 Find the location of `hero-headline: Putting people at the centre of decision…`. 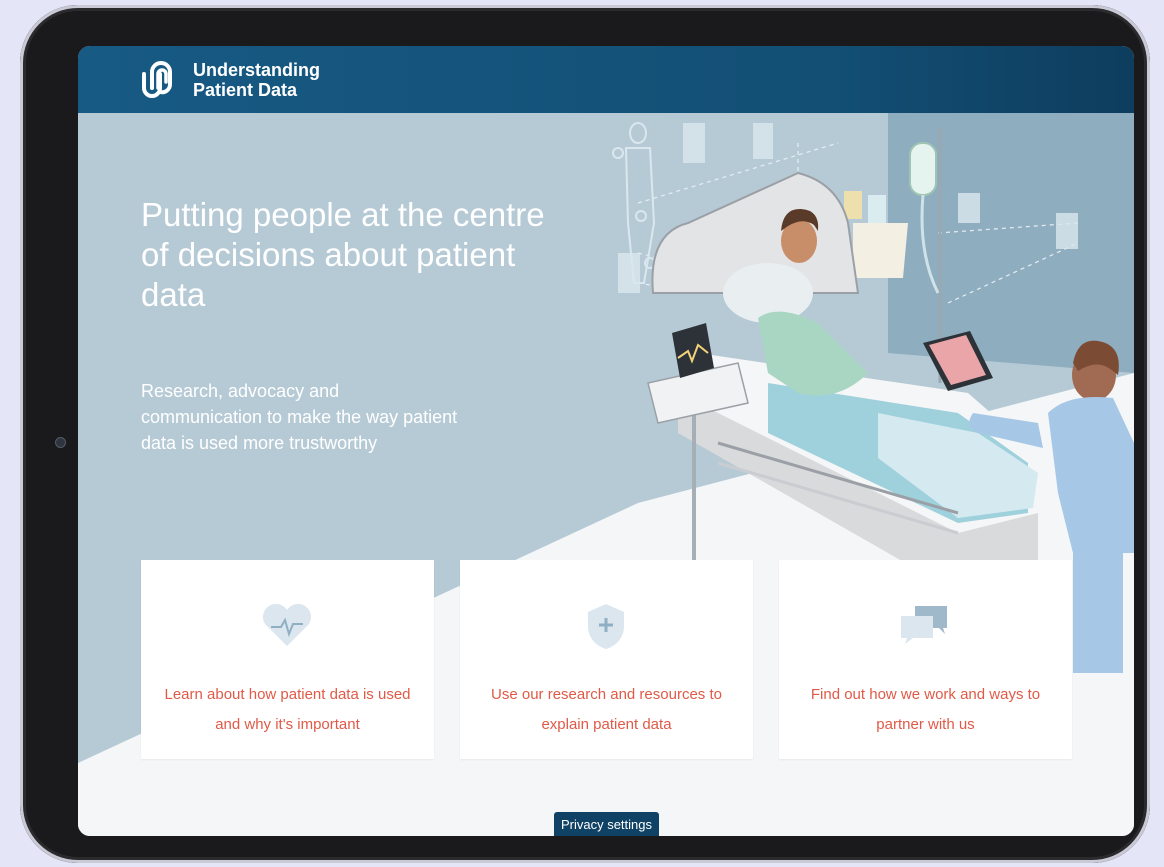

hero-headline: Putting people at the centre of decision… is located at coordinates (343, 254).